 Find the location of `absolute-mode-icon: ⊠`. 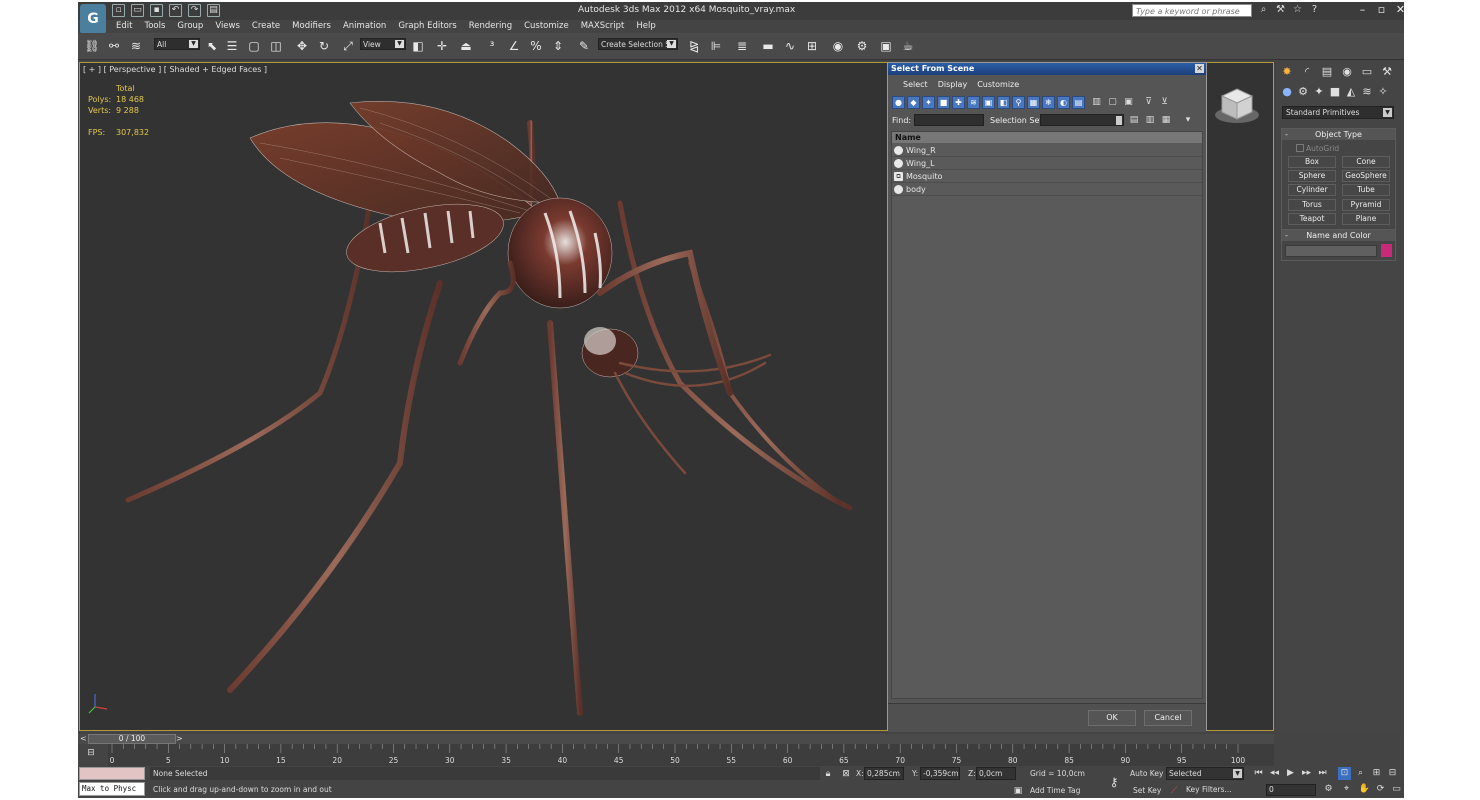

absolute-mode-icon: ⊠ is located at coordinates (846, 774).